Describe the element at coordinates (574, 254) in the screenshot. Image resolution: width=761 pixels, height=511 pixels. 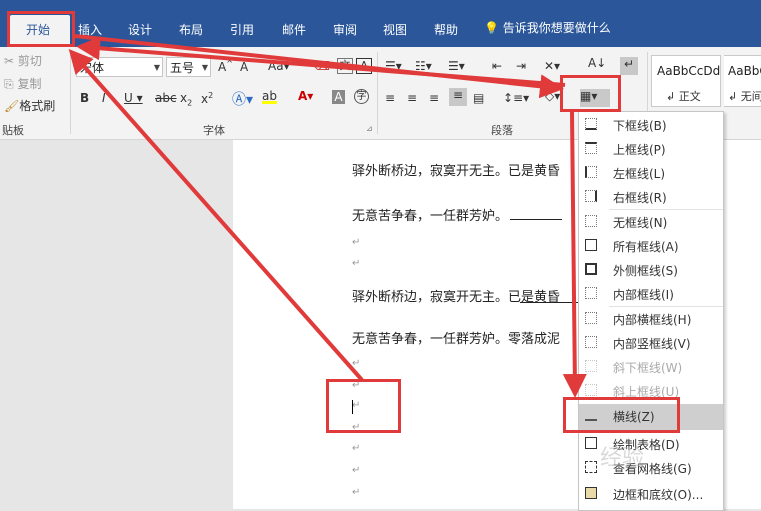
I see `arrow-borders-to-horizontal-line` at that location.